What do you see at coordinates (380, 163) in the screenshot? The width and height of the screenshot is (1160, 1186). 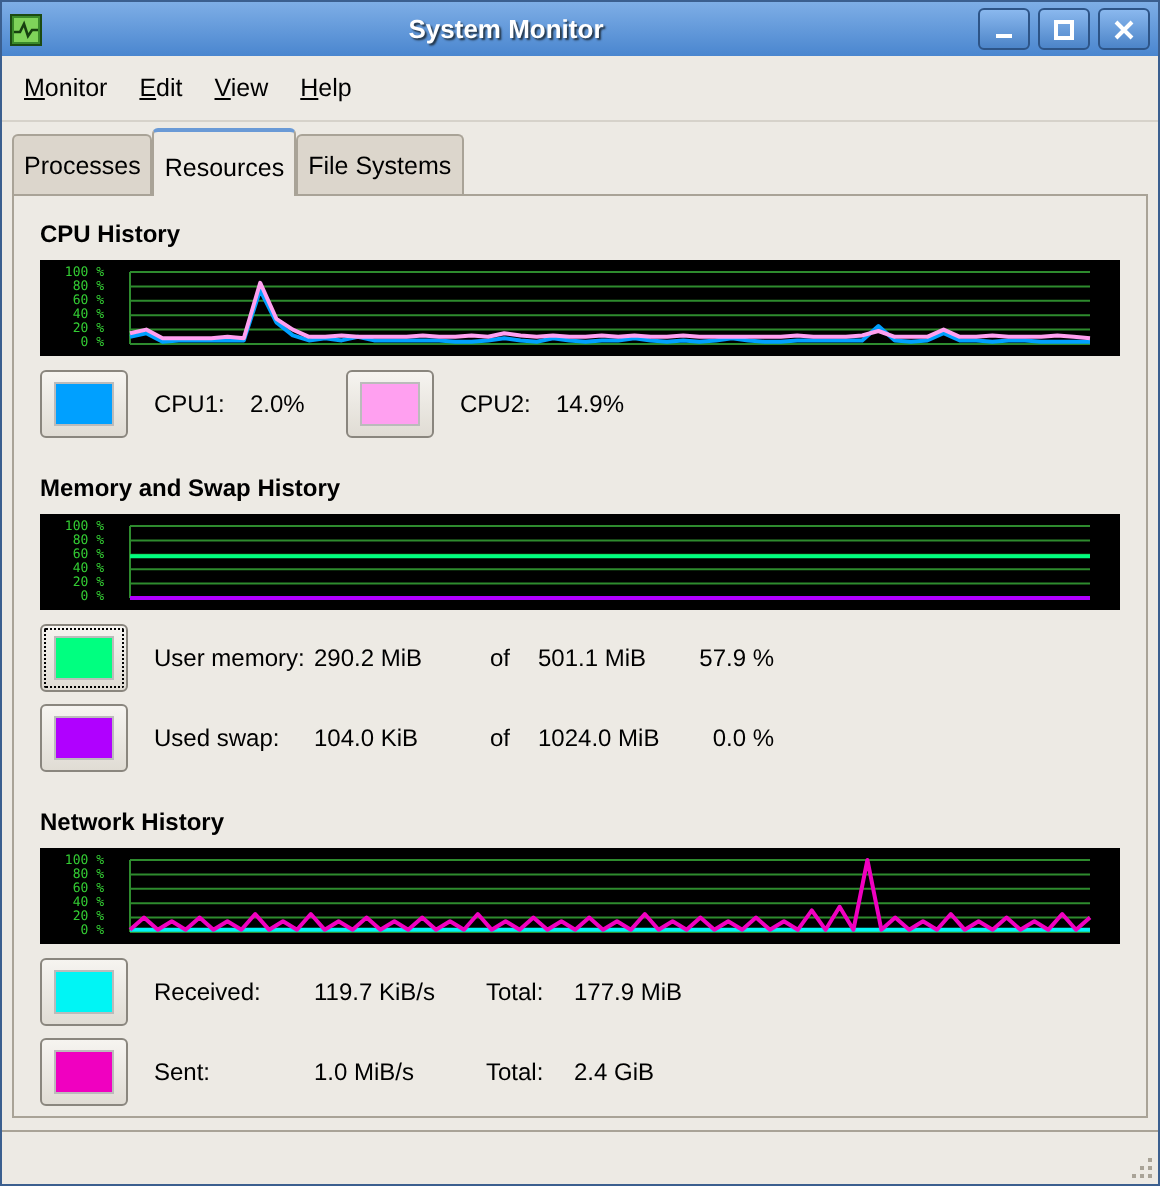 I see `tab: File Systems` at bounding box center [380, 163].